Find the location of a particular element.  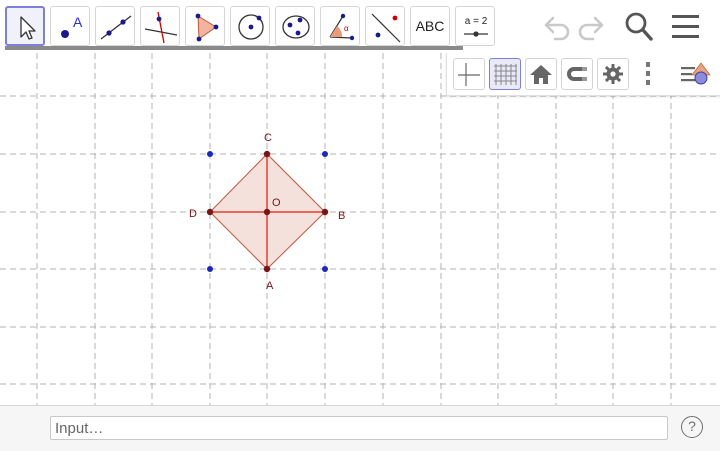

circle-tool-button is located at coordinates (250, 26).